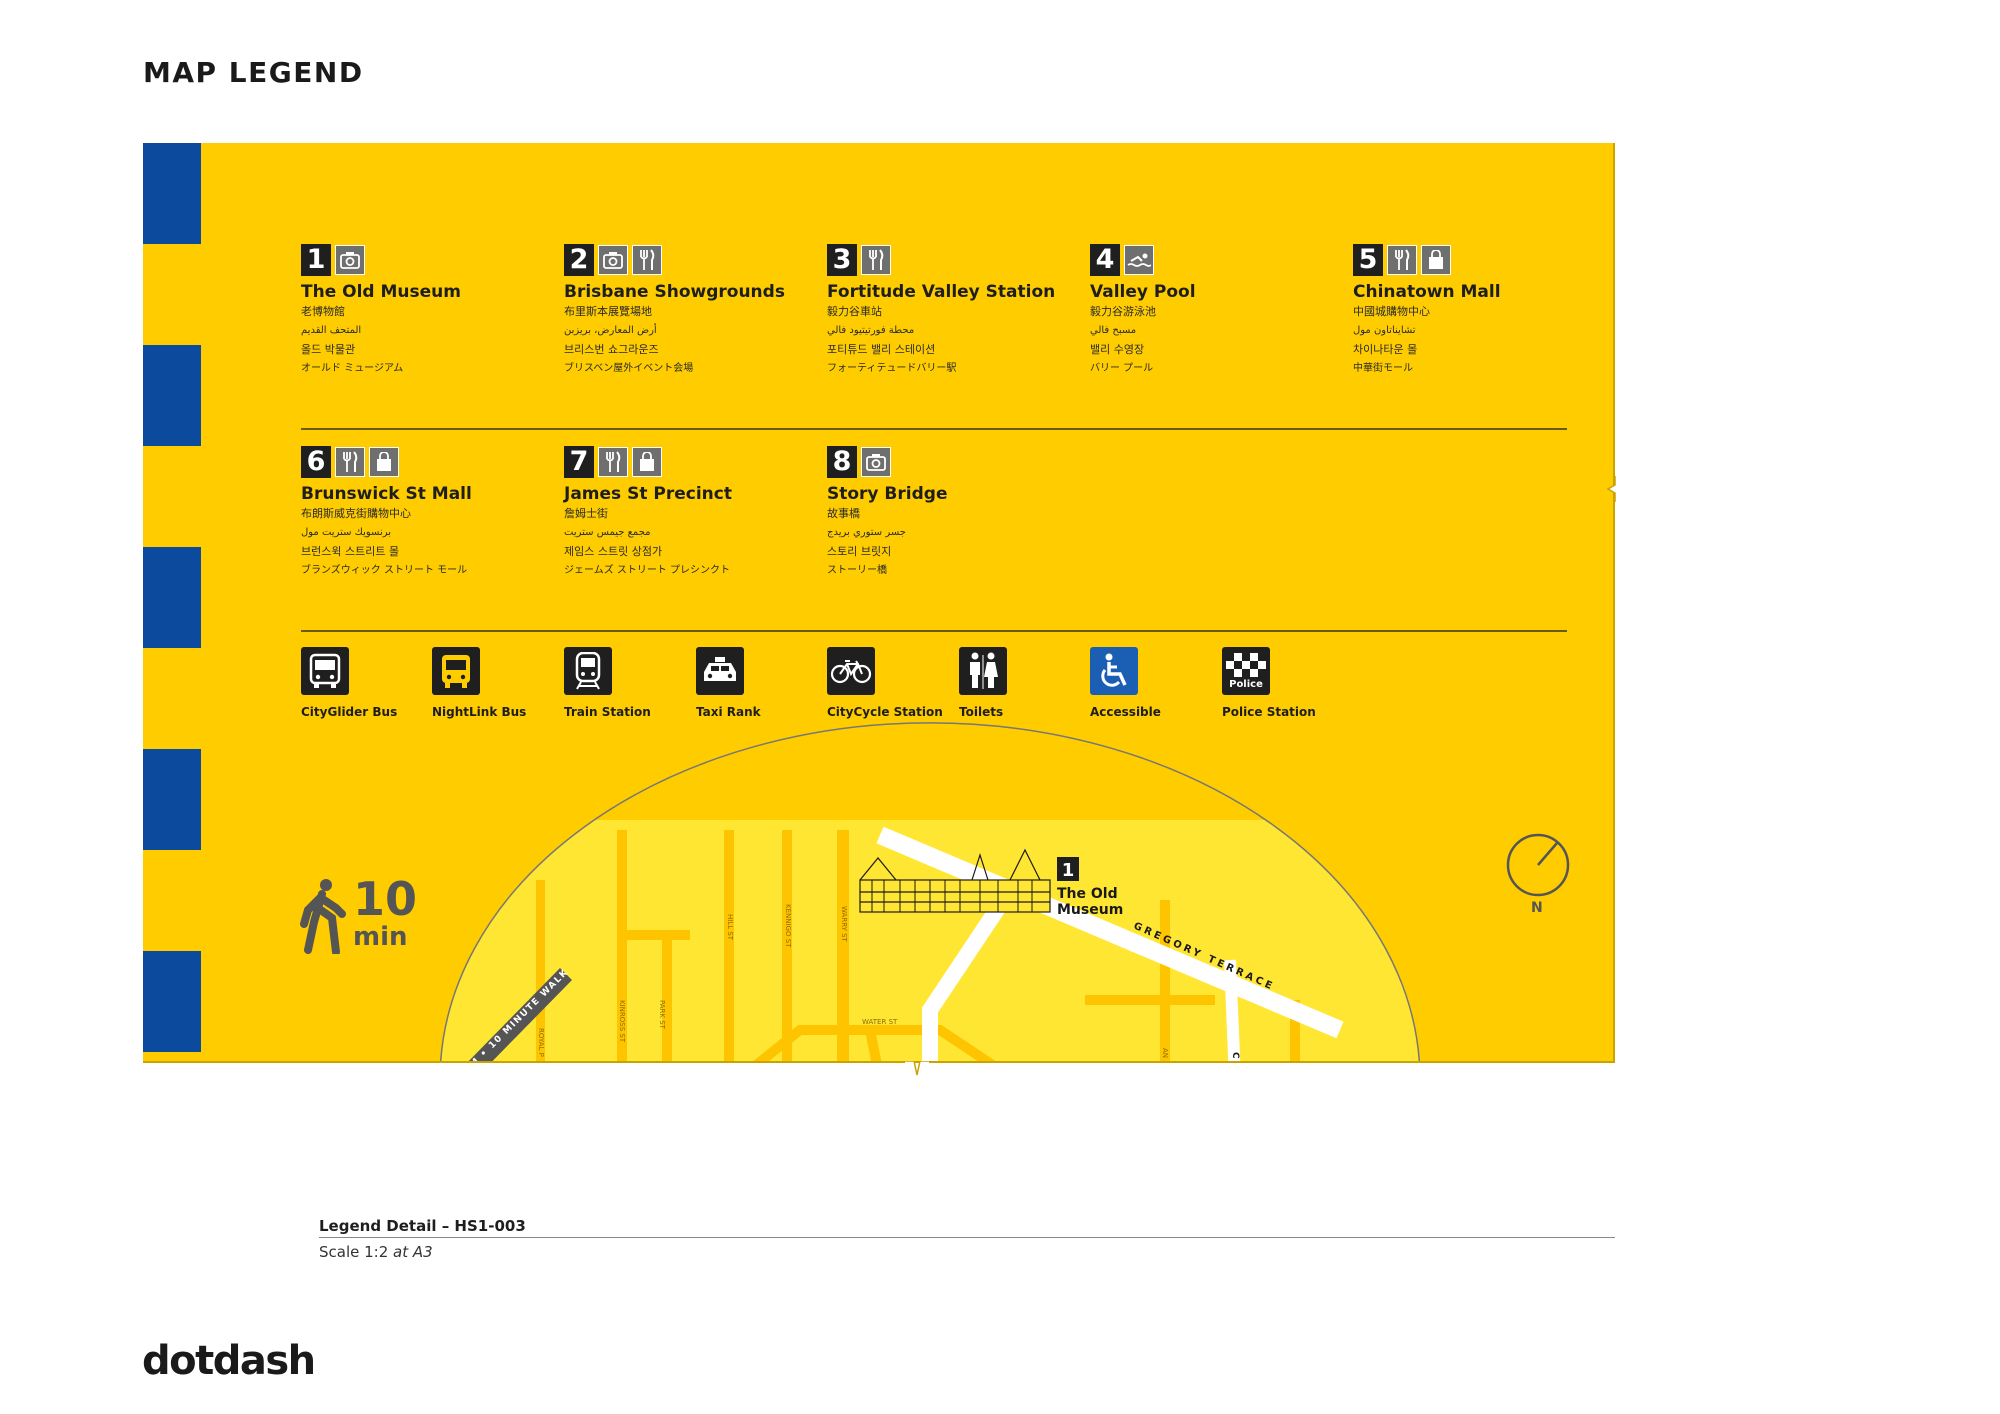 This screenshot has height=1414, width=2000. What do you see at coordinates (1125, 712) in the screenshot?
I see `service-label: Accessible` at bounding box center [1125, 712].